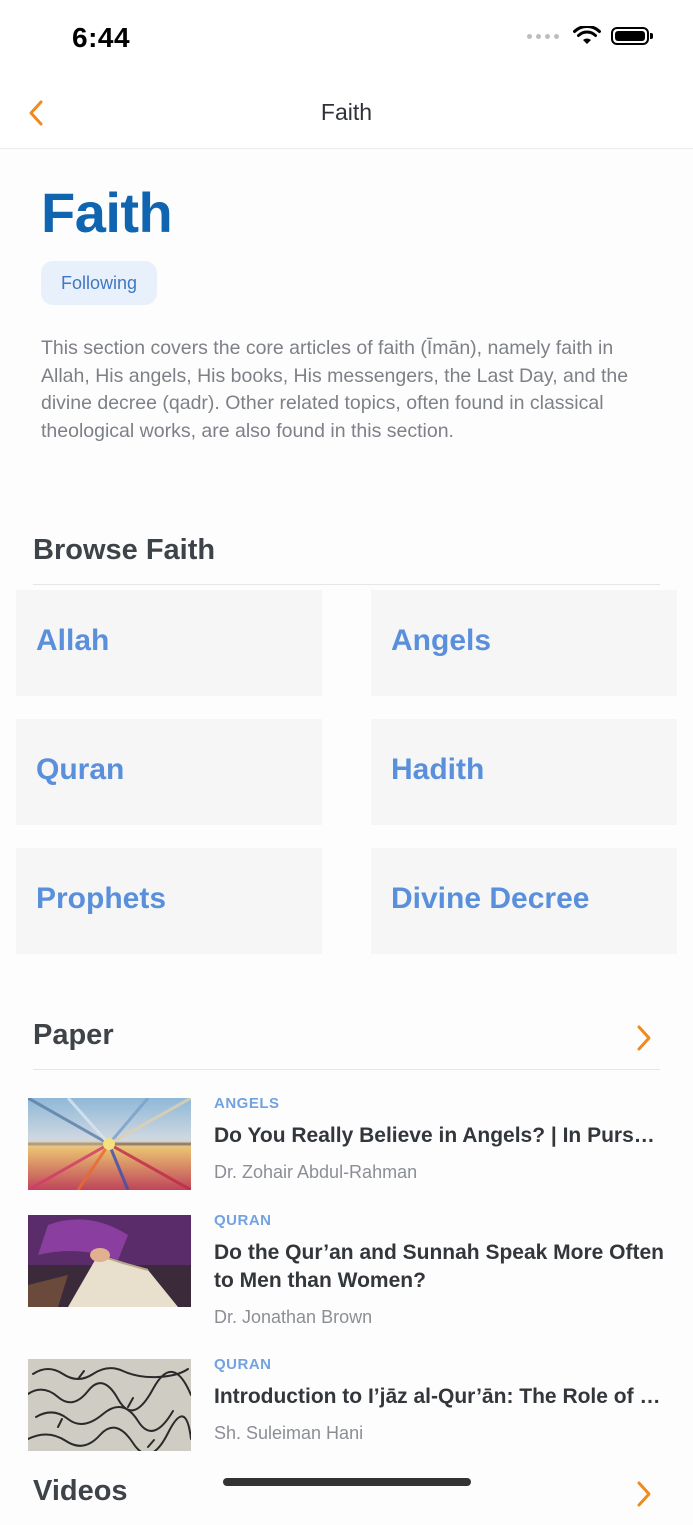 This screenshot has height=1525, width=693. Describe the element at coordinates (524, 643) in the screenshot. I see `tile-angels: Angels` at that location.